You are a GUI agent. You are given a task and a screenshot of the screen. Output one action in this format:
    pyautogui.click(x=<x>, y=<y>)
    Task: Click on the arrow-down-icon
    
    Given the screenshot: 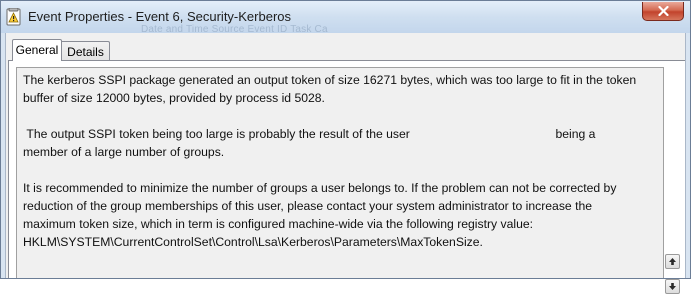 What is the action you would take?
    pyautogui.click(x=672, y=286)
    